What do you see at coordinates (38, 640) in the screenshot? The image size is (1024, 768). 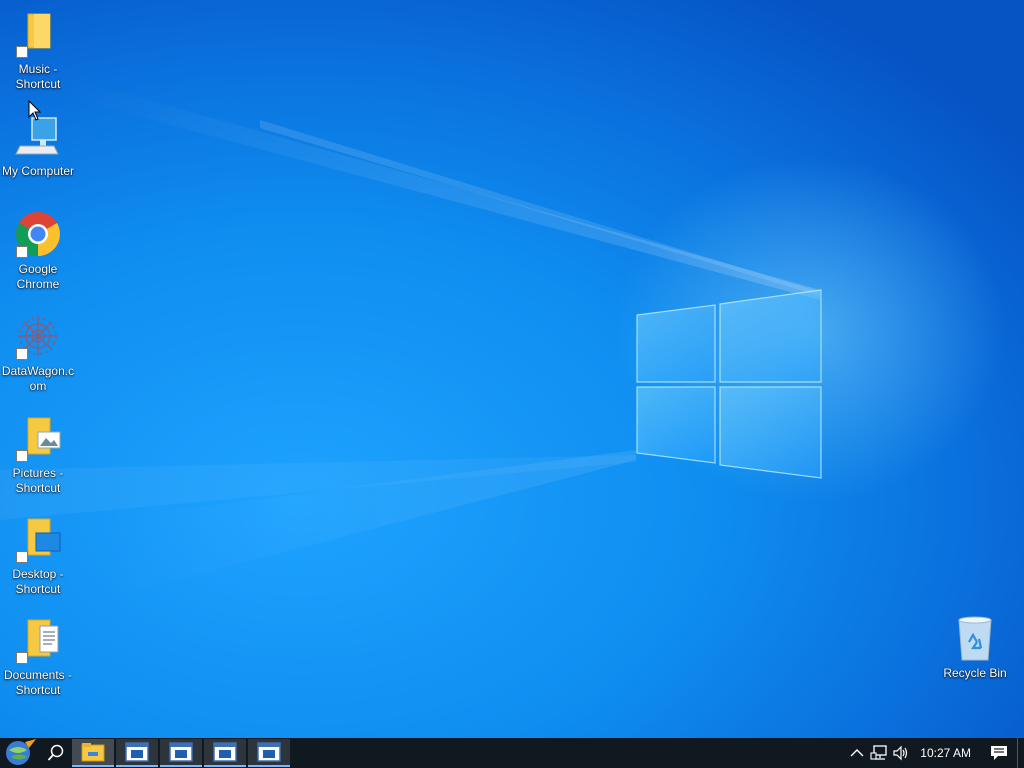 I see `documents-folder-icon` at bounding box center [38, 640].